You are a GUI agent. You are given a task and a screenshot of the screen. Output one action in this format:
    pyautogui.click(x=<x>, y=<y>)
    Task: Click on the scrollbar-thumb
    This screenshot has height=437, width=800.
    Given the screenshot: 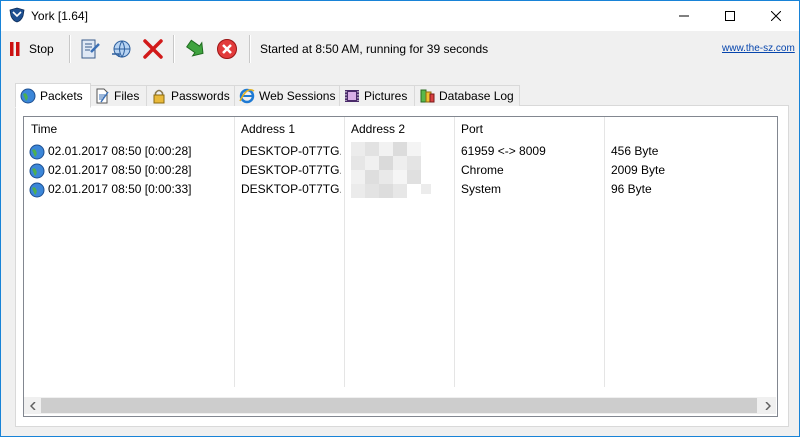 What is the action you would take?
    pyautogui.click(x=399, y=405)
    